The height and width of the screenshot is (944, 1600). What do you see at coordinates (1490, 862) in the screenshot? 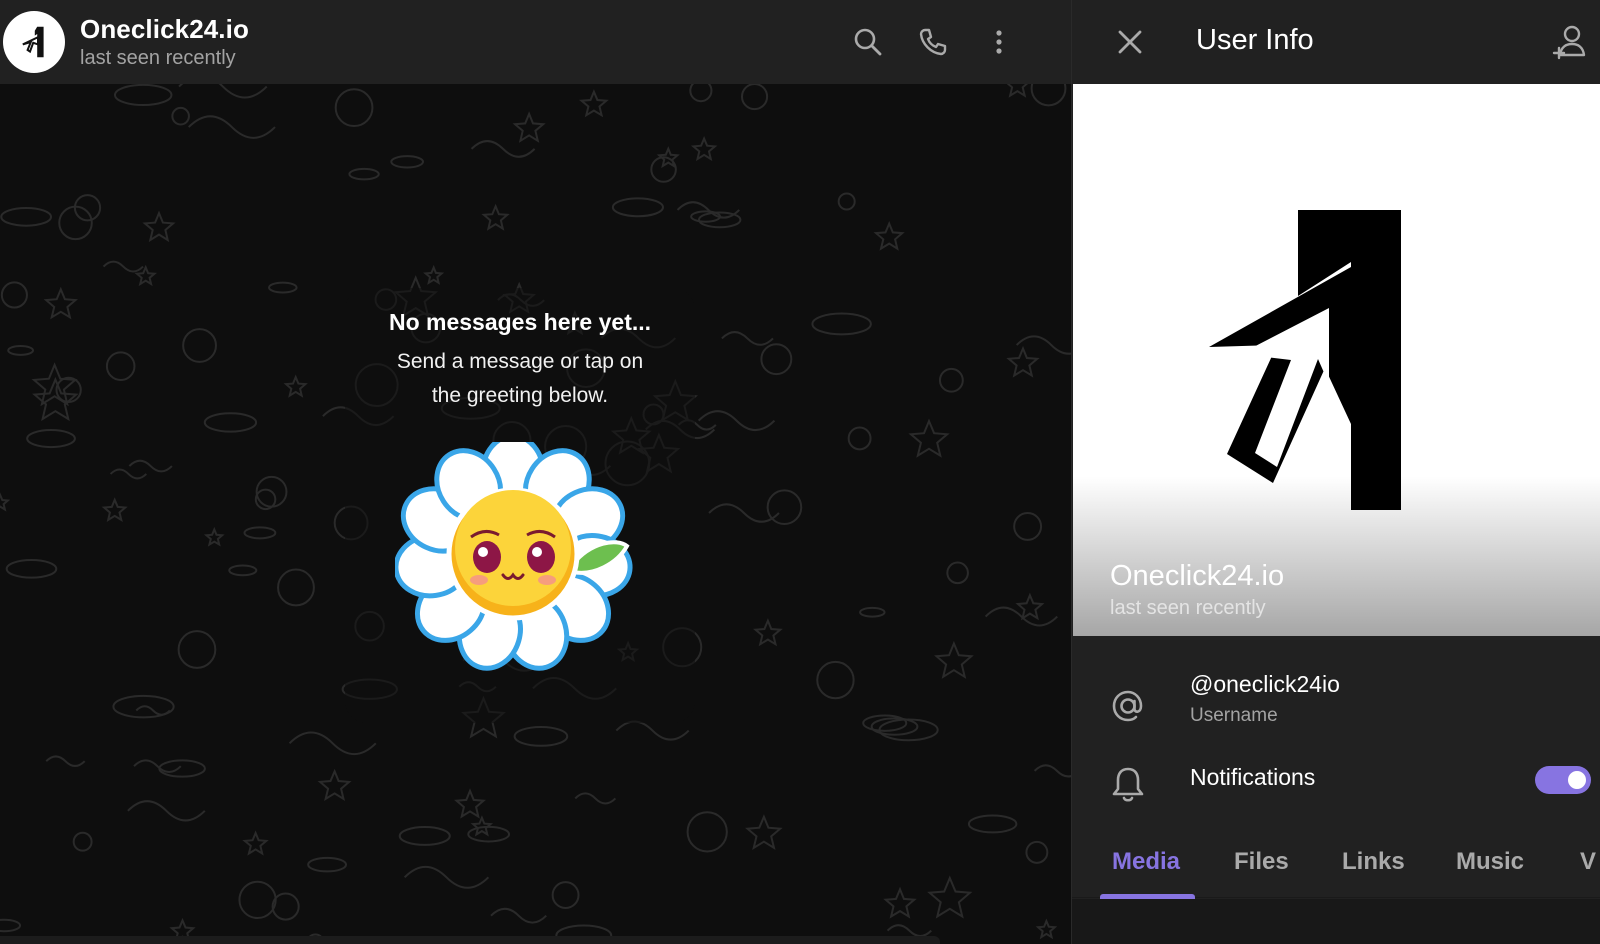
I see `tab-music: Music` at bounding box center [1490, 862].